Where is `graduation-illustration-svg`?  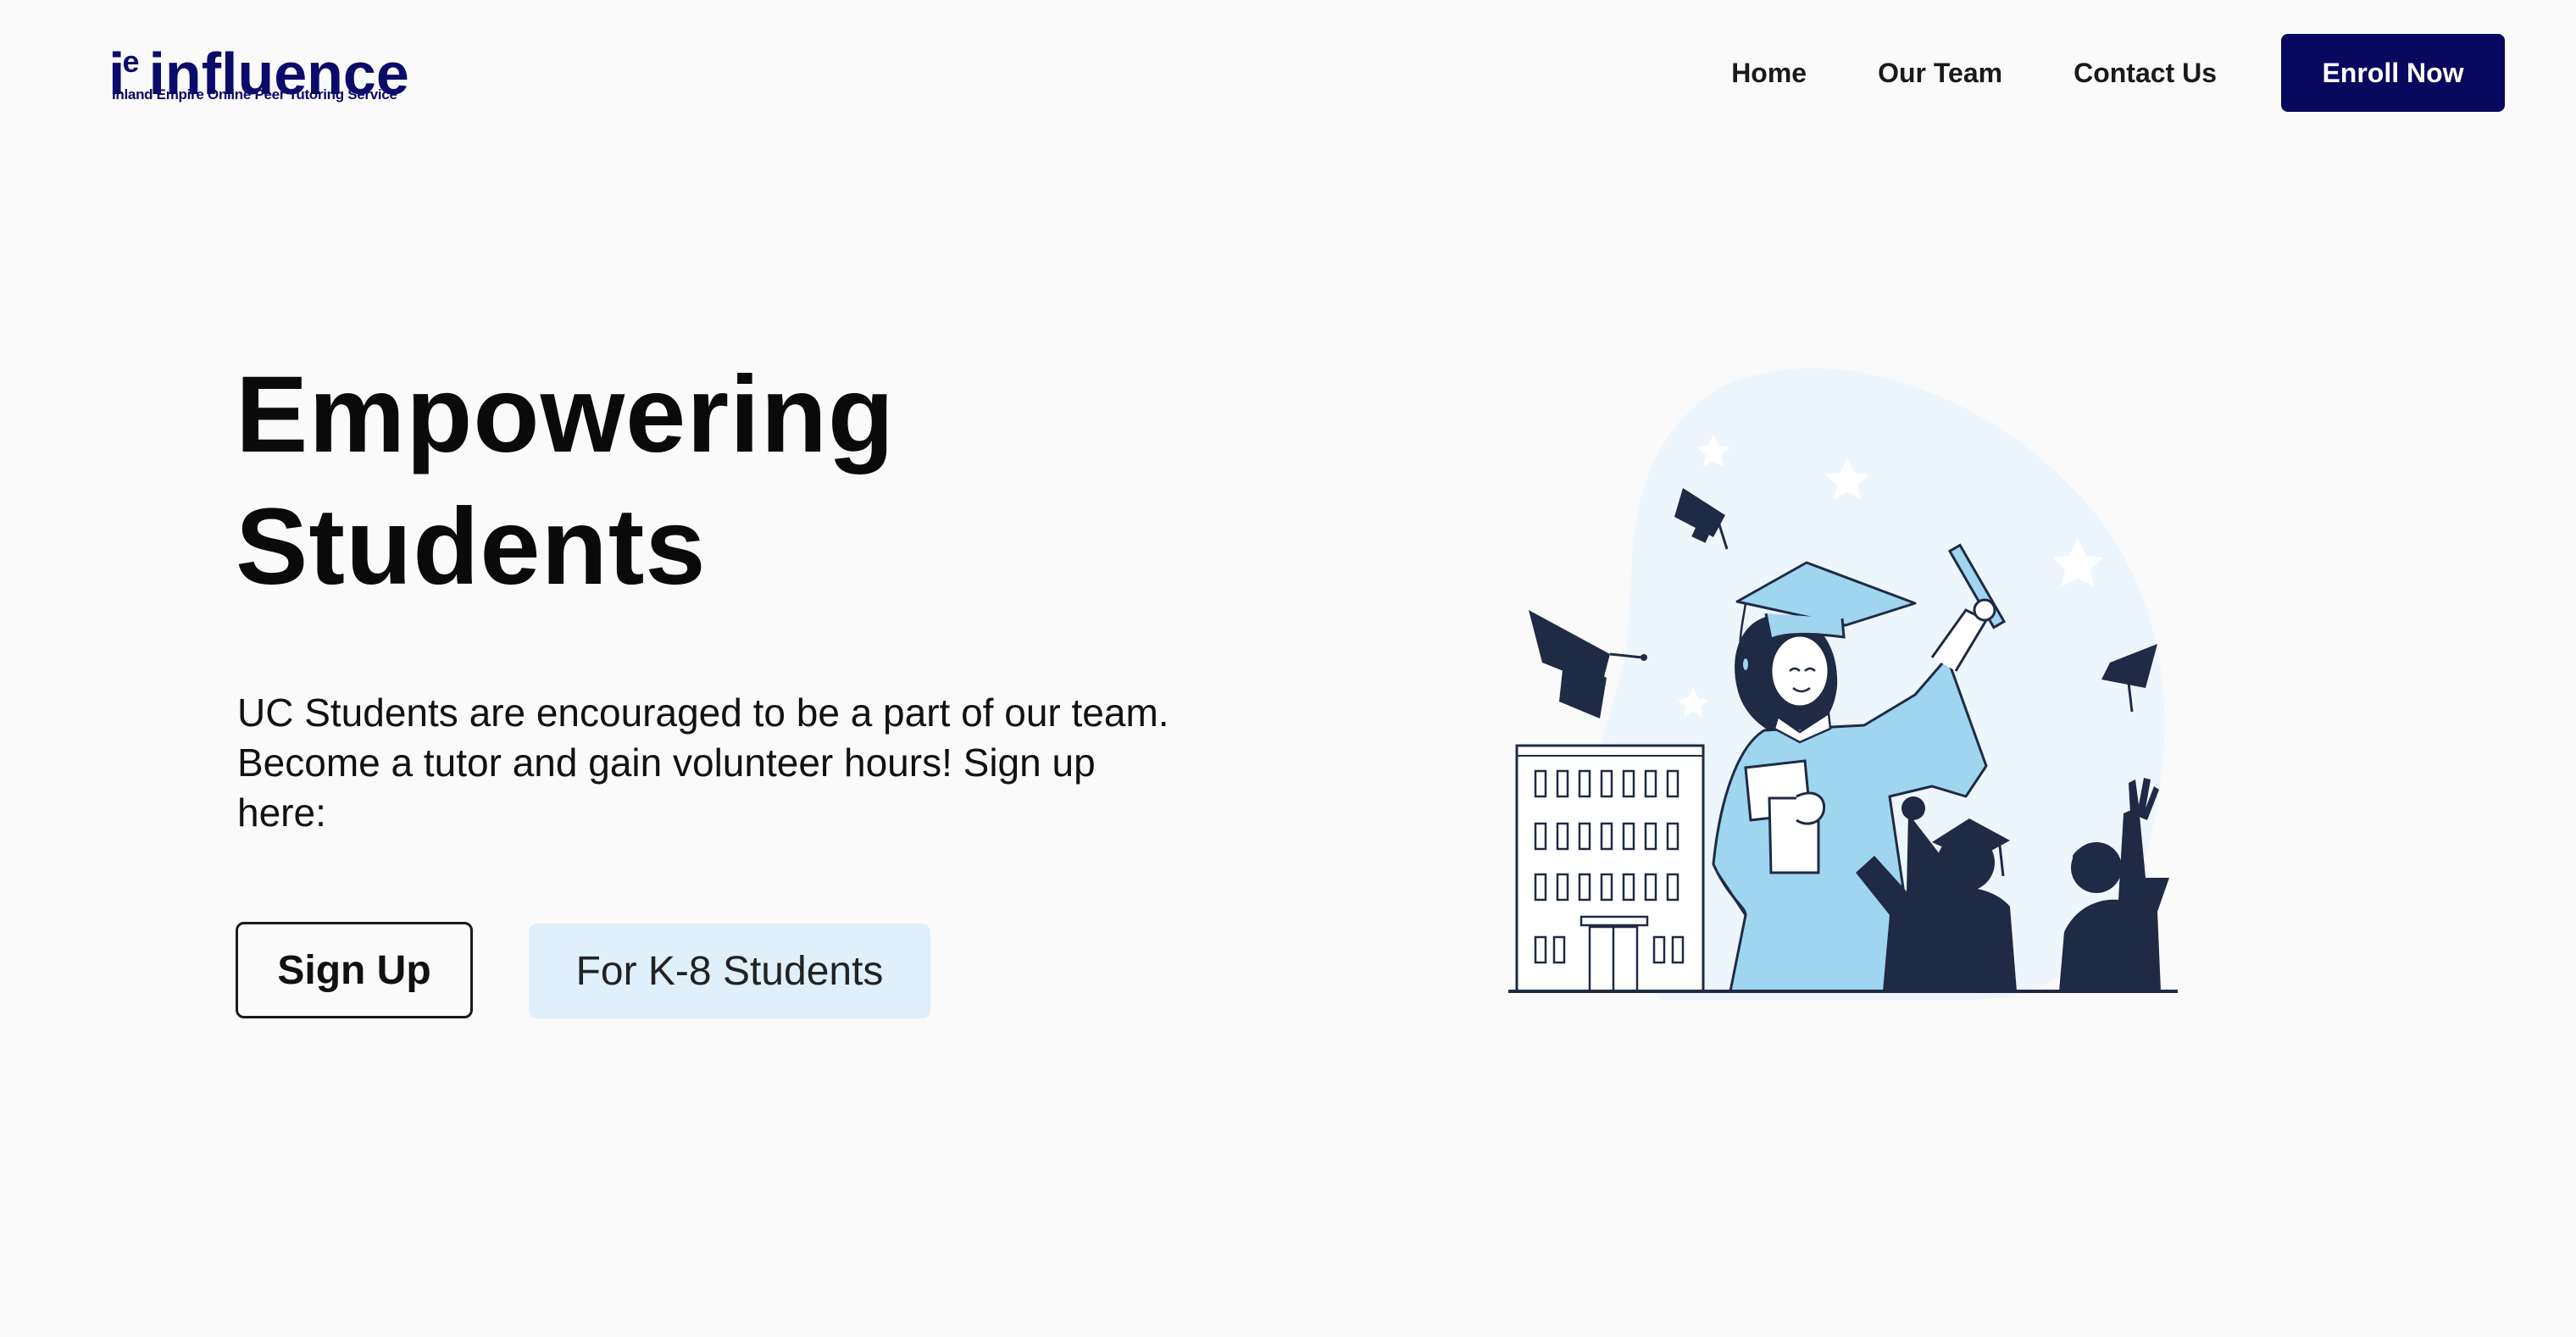
graduation-illustration-svg is located at coordinates (1843, 684).